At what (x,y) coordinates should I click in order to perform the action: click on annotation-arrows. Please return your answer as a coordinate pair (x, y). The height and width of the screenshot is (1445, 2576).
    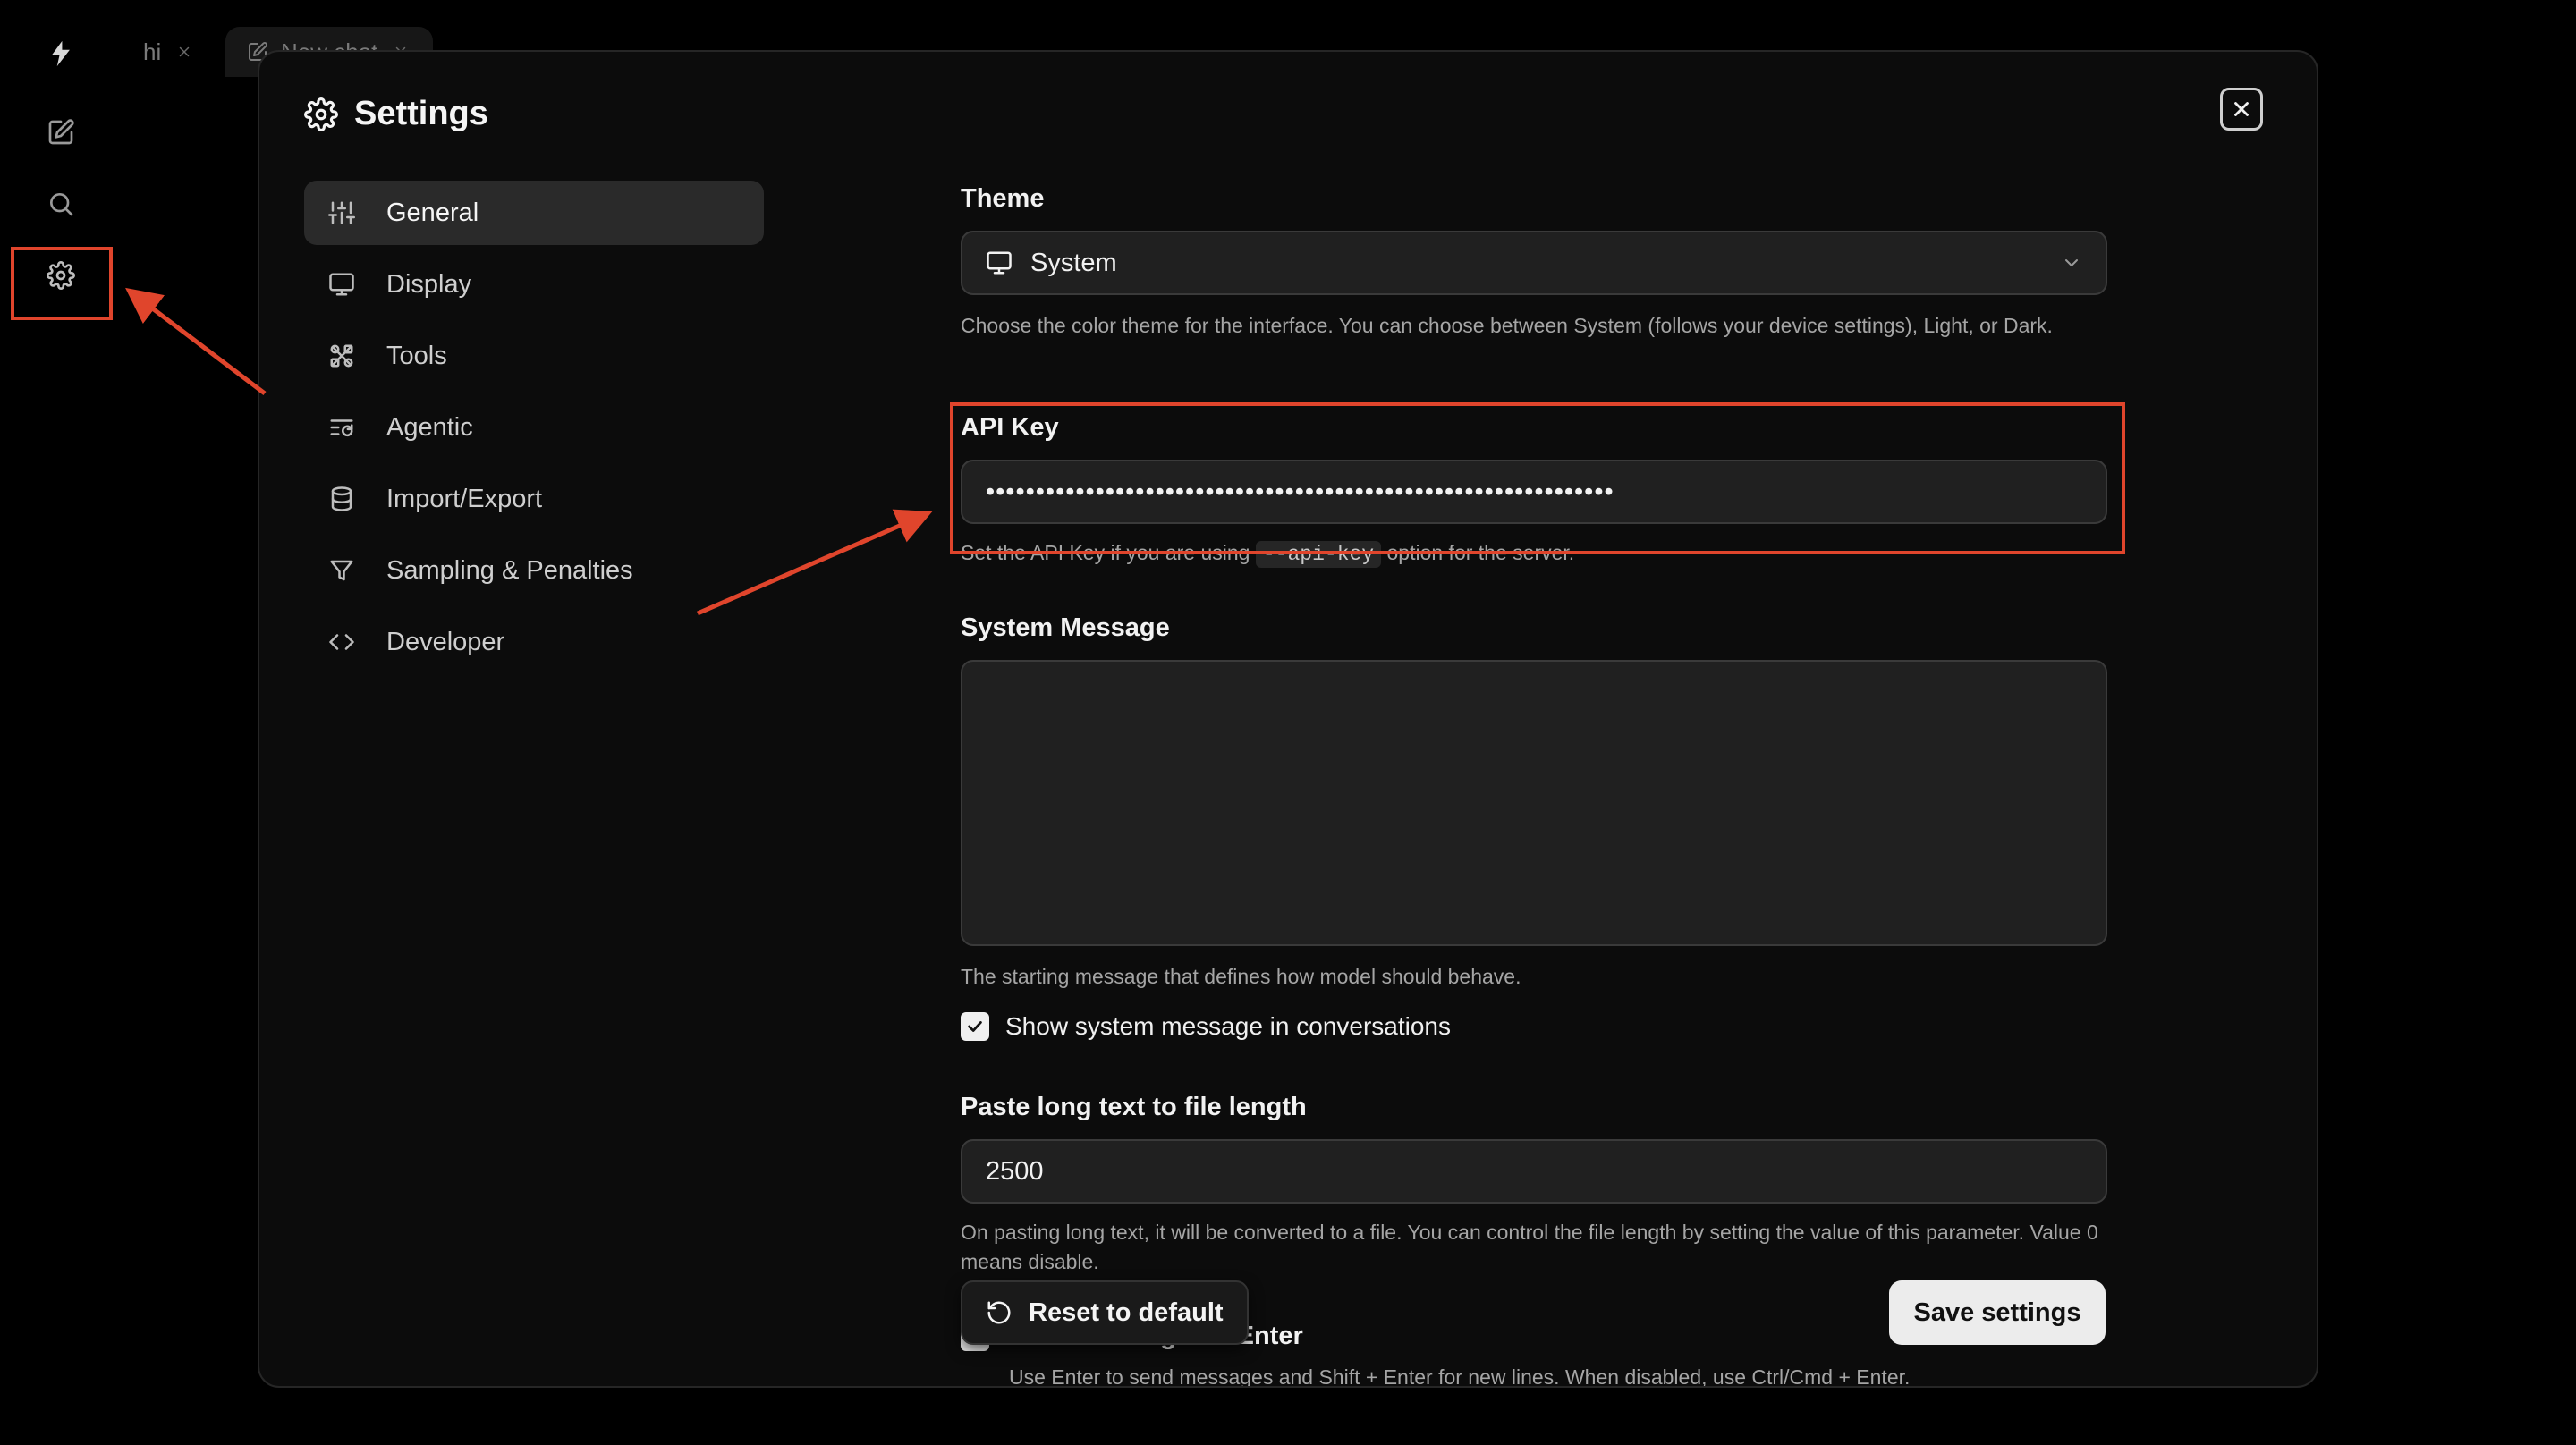
    Looking at the image, I should click on (529, 451).